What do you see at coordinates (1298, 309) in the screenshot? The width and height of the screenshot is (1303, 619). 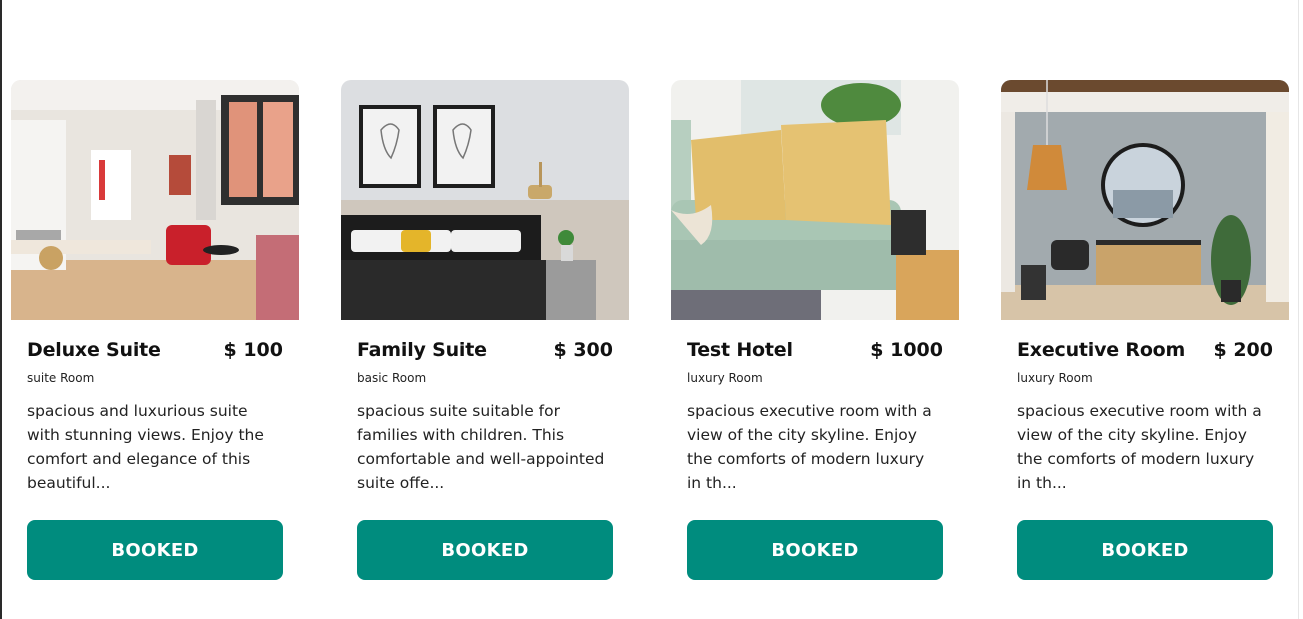 I see `scrollbar-track` at bounding box center [1298, 309].